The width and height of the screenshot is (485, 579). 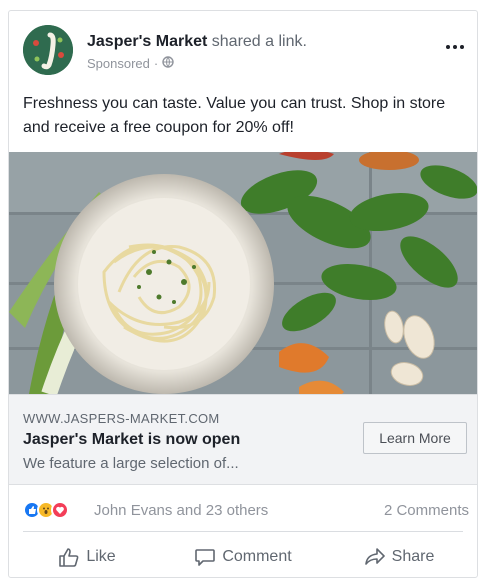 What do you see at coordinates (147, 41) in the screenshot?
I see `page-name-link: Jasper's Market` at bounding box center [147, 41].